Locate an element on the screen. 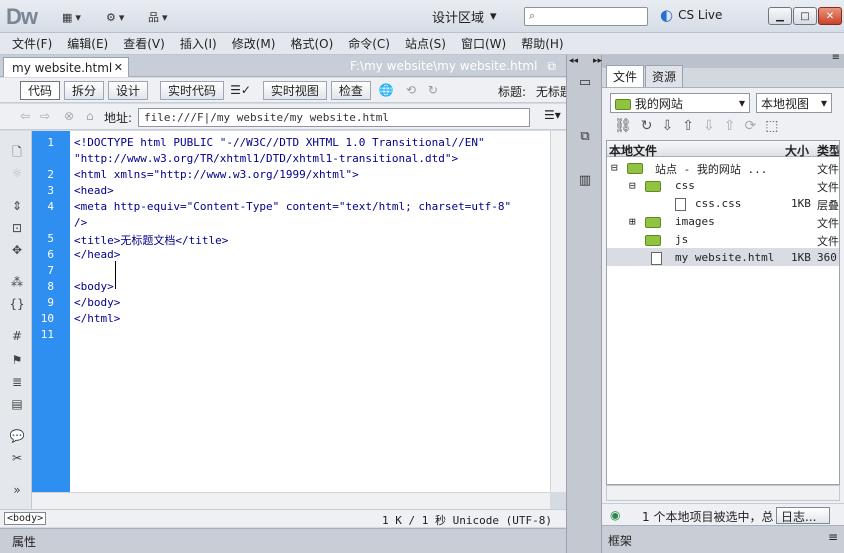 The height and width of the screenshot is (553, 844). css-file-icon is located at coordinates (680, 204).